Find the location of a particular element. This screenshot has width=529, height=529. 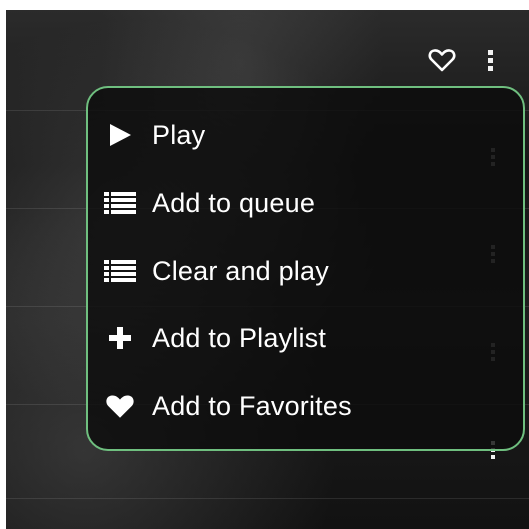

menu-item-add-to-playlist: Add to Playlist is located at coordinates (304, 338).